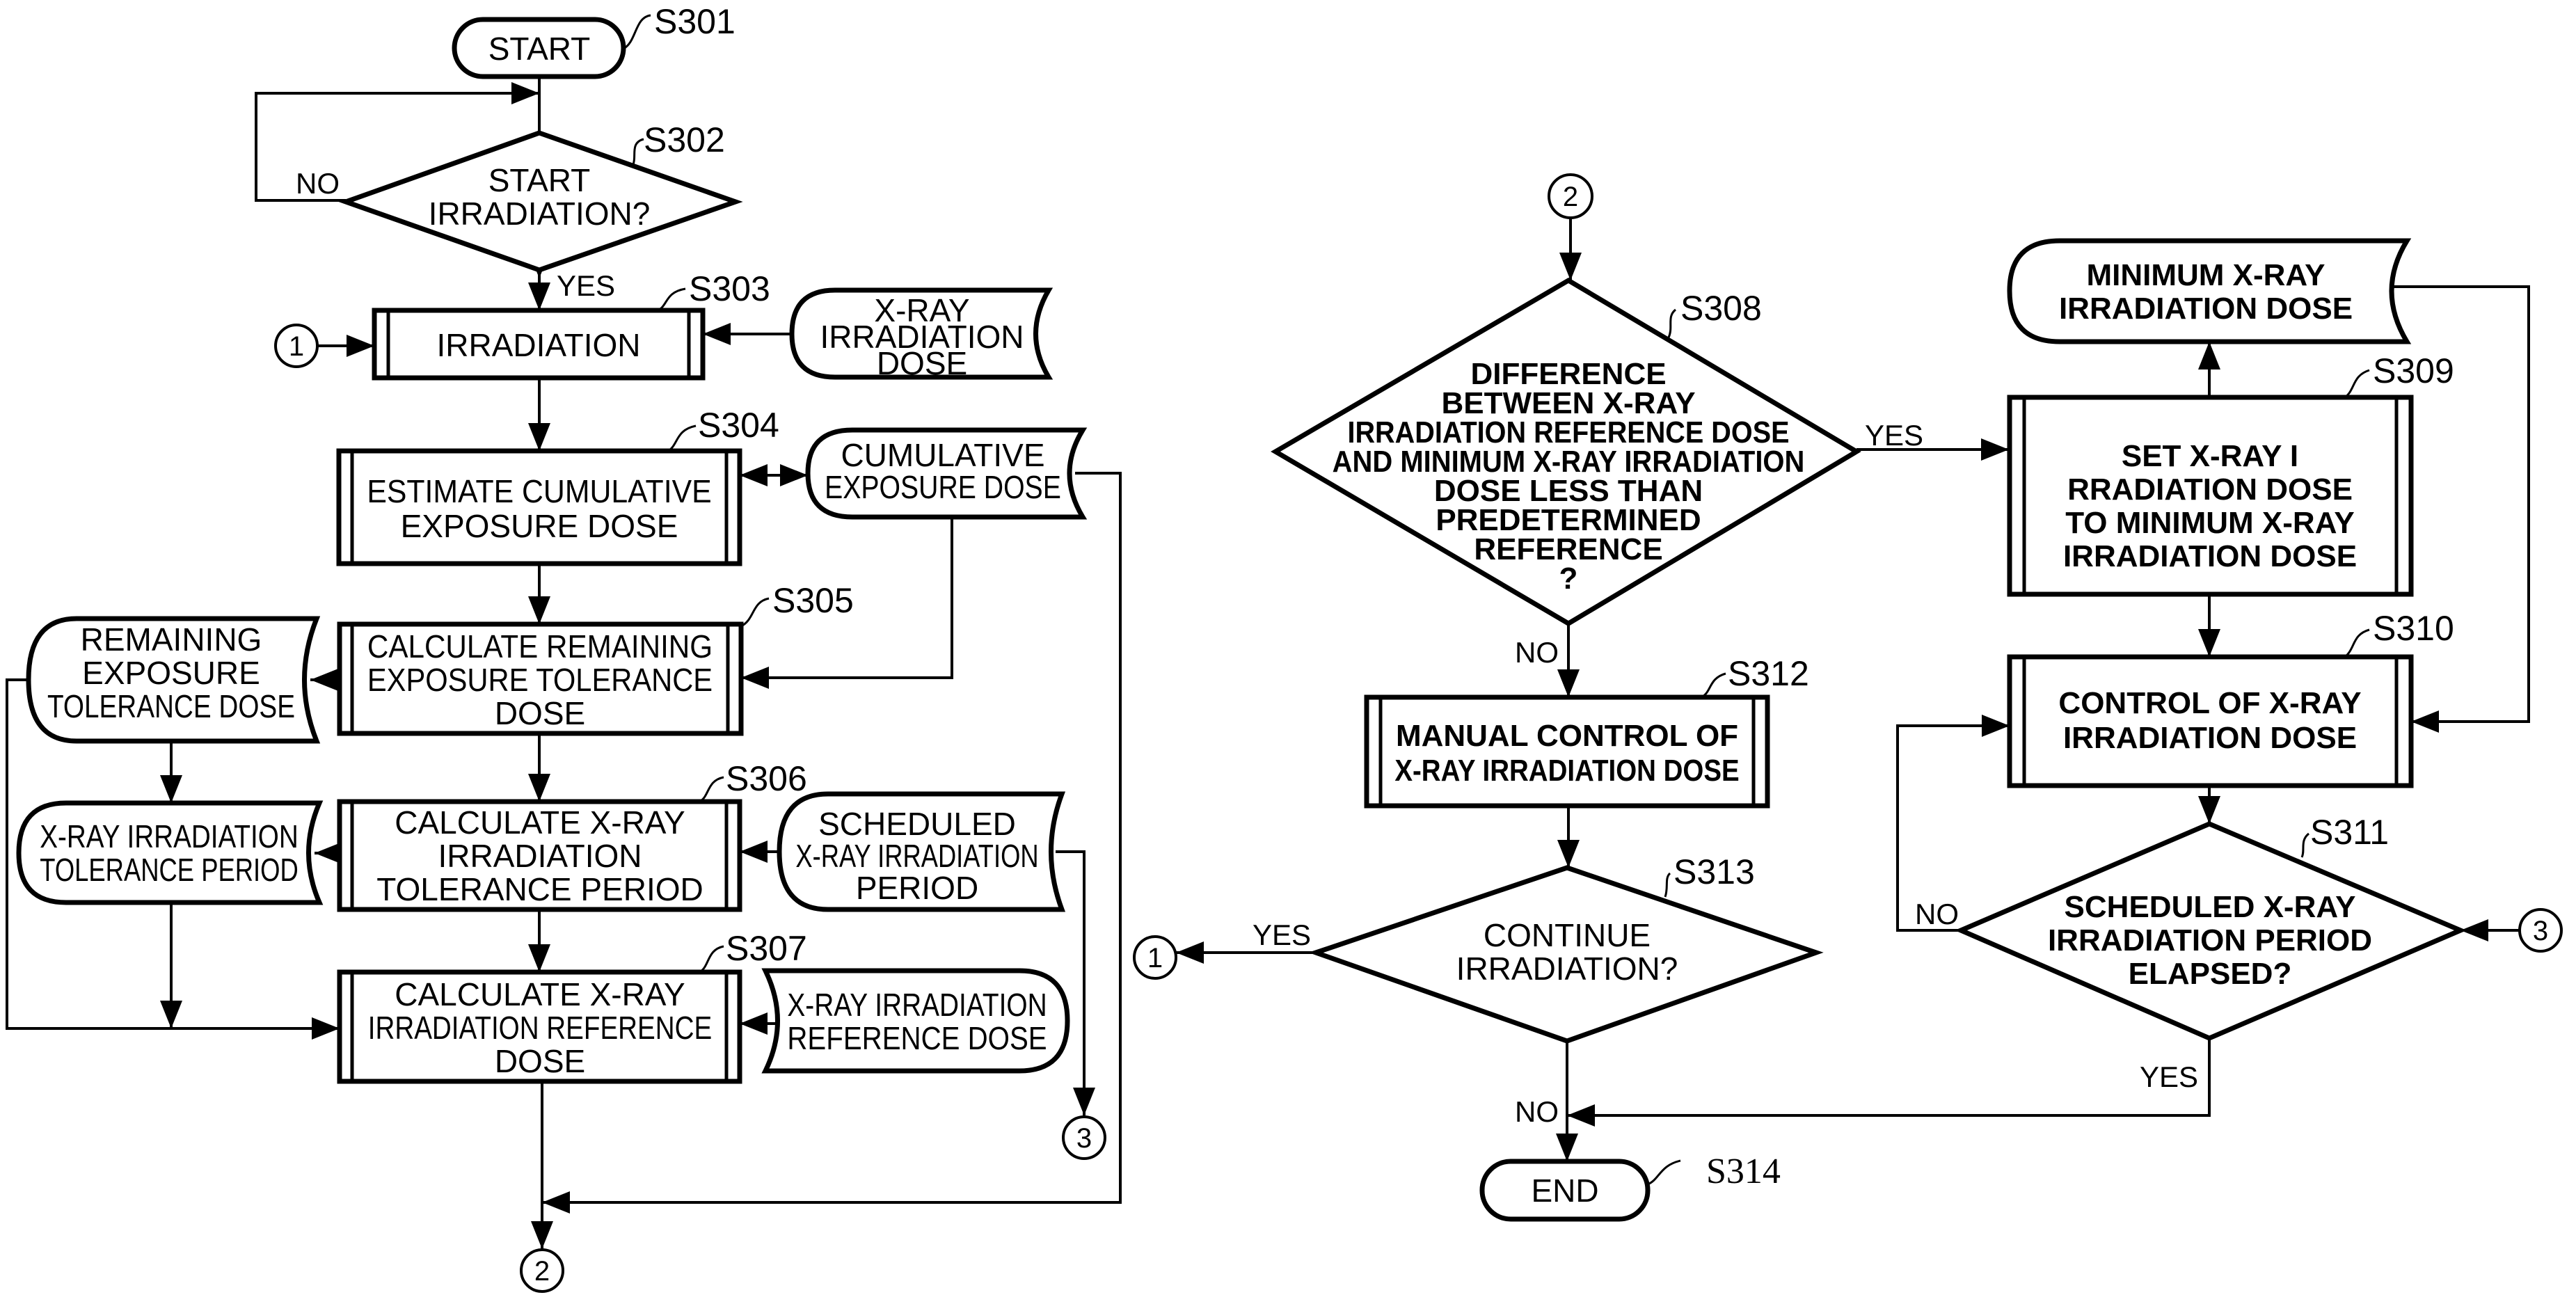  Describe the element at coordinates (917, 888) in the screenshot. I see `store-text: PERIOD` at that location.